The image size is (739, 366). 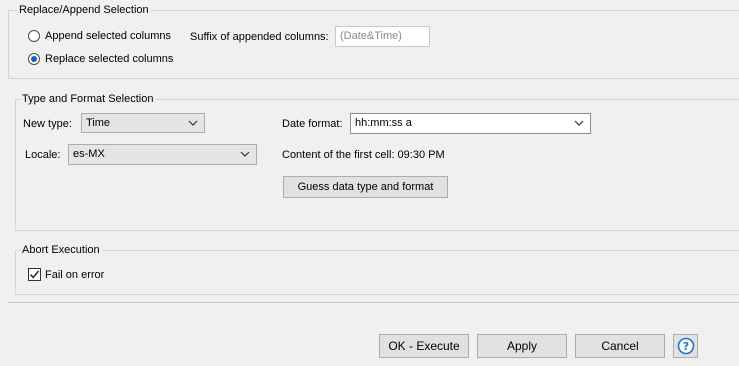 I want to click on append-columns-label: Append selected columns, so click(x=108, y=36).